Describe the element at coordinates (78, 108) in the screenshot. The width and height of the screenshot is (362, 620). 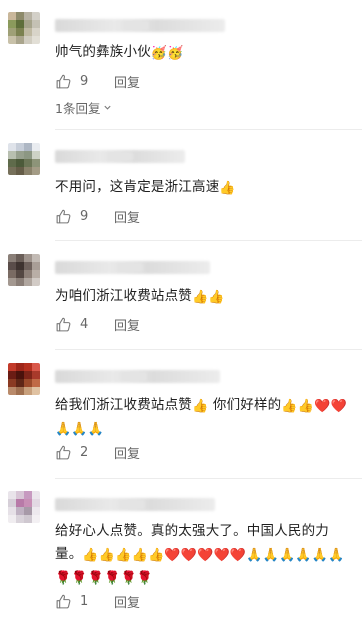
I see `more-replies-label: 1条回复` at that location.